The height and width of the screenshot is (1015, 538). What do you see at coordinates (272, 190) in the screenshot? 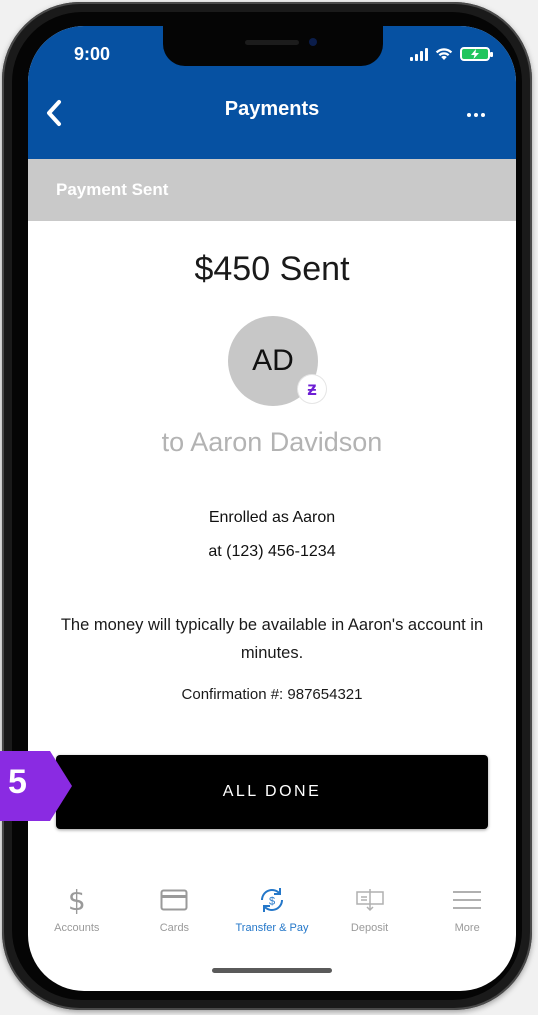
I see `section-header: Payment Sent` at bounding box center [272, 190].